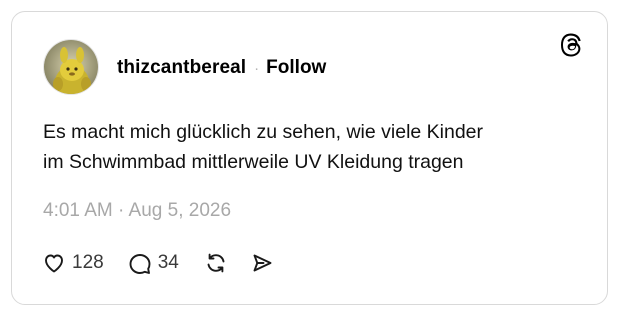 This screenshot has height=317, width=620. What do you see at coordinates (296, 68) in the screenshot?
I see `follow-button: Follow` at bounding box center [296, 68].